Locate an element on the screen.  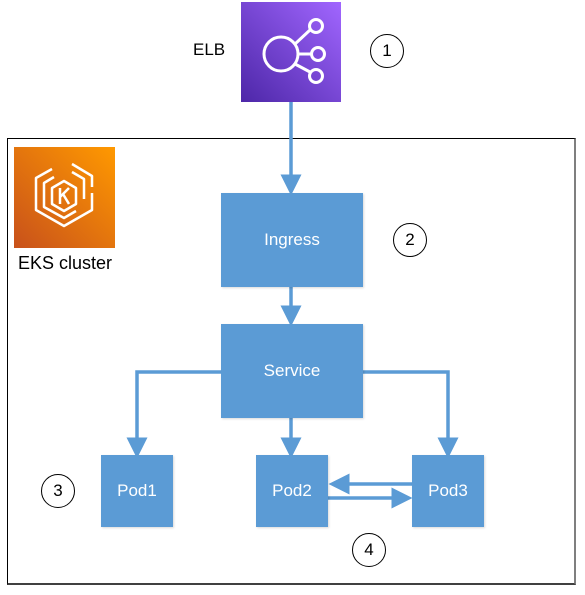
pod3-node: Pod3 is located at coordinates (448, 491).